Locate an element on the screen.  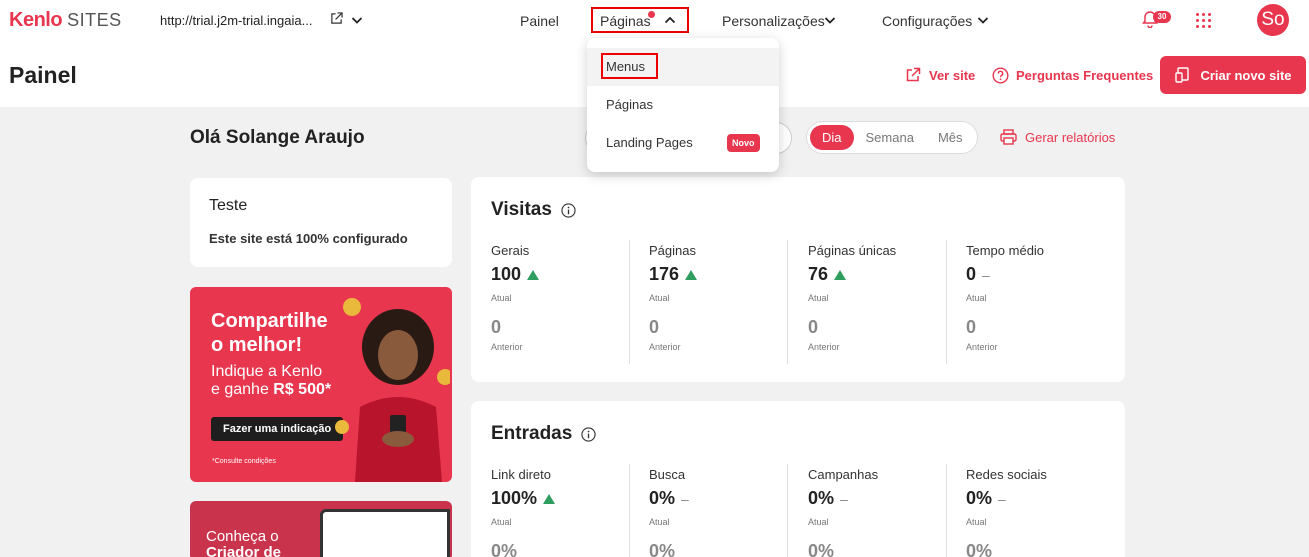
generate-report-link: Gerar relatórios is located at coordinates (1057, 137).